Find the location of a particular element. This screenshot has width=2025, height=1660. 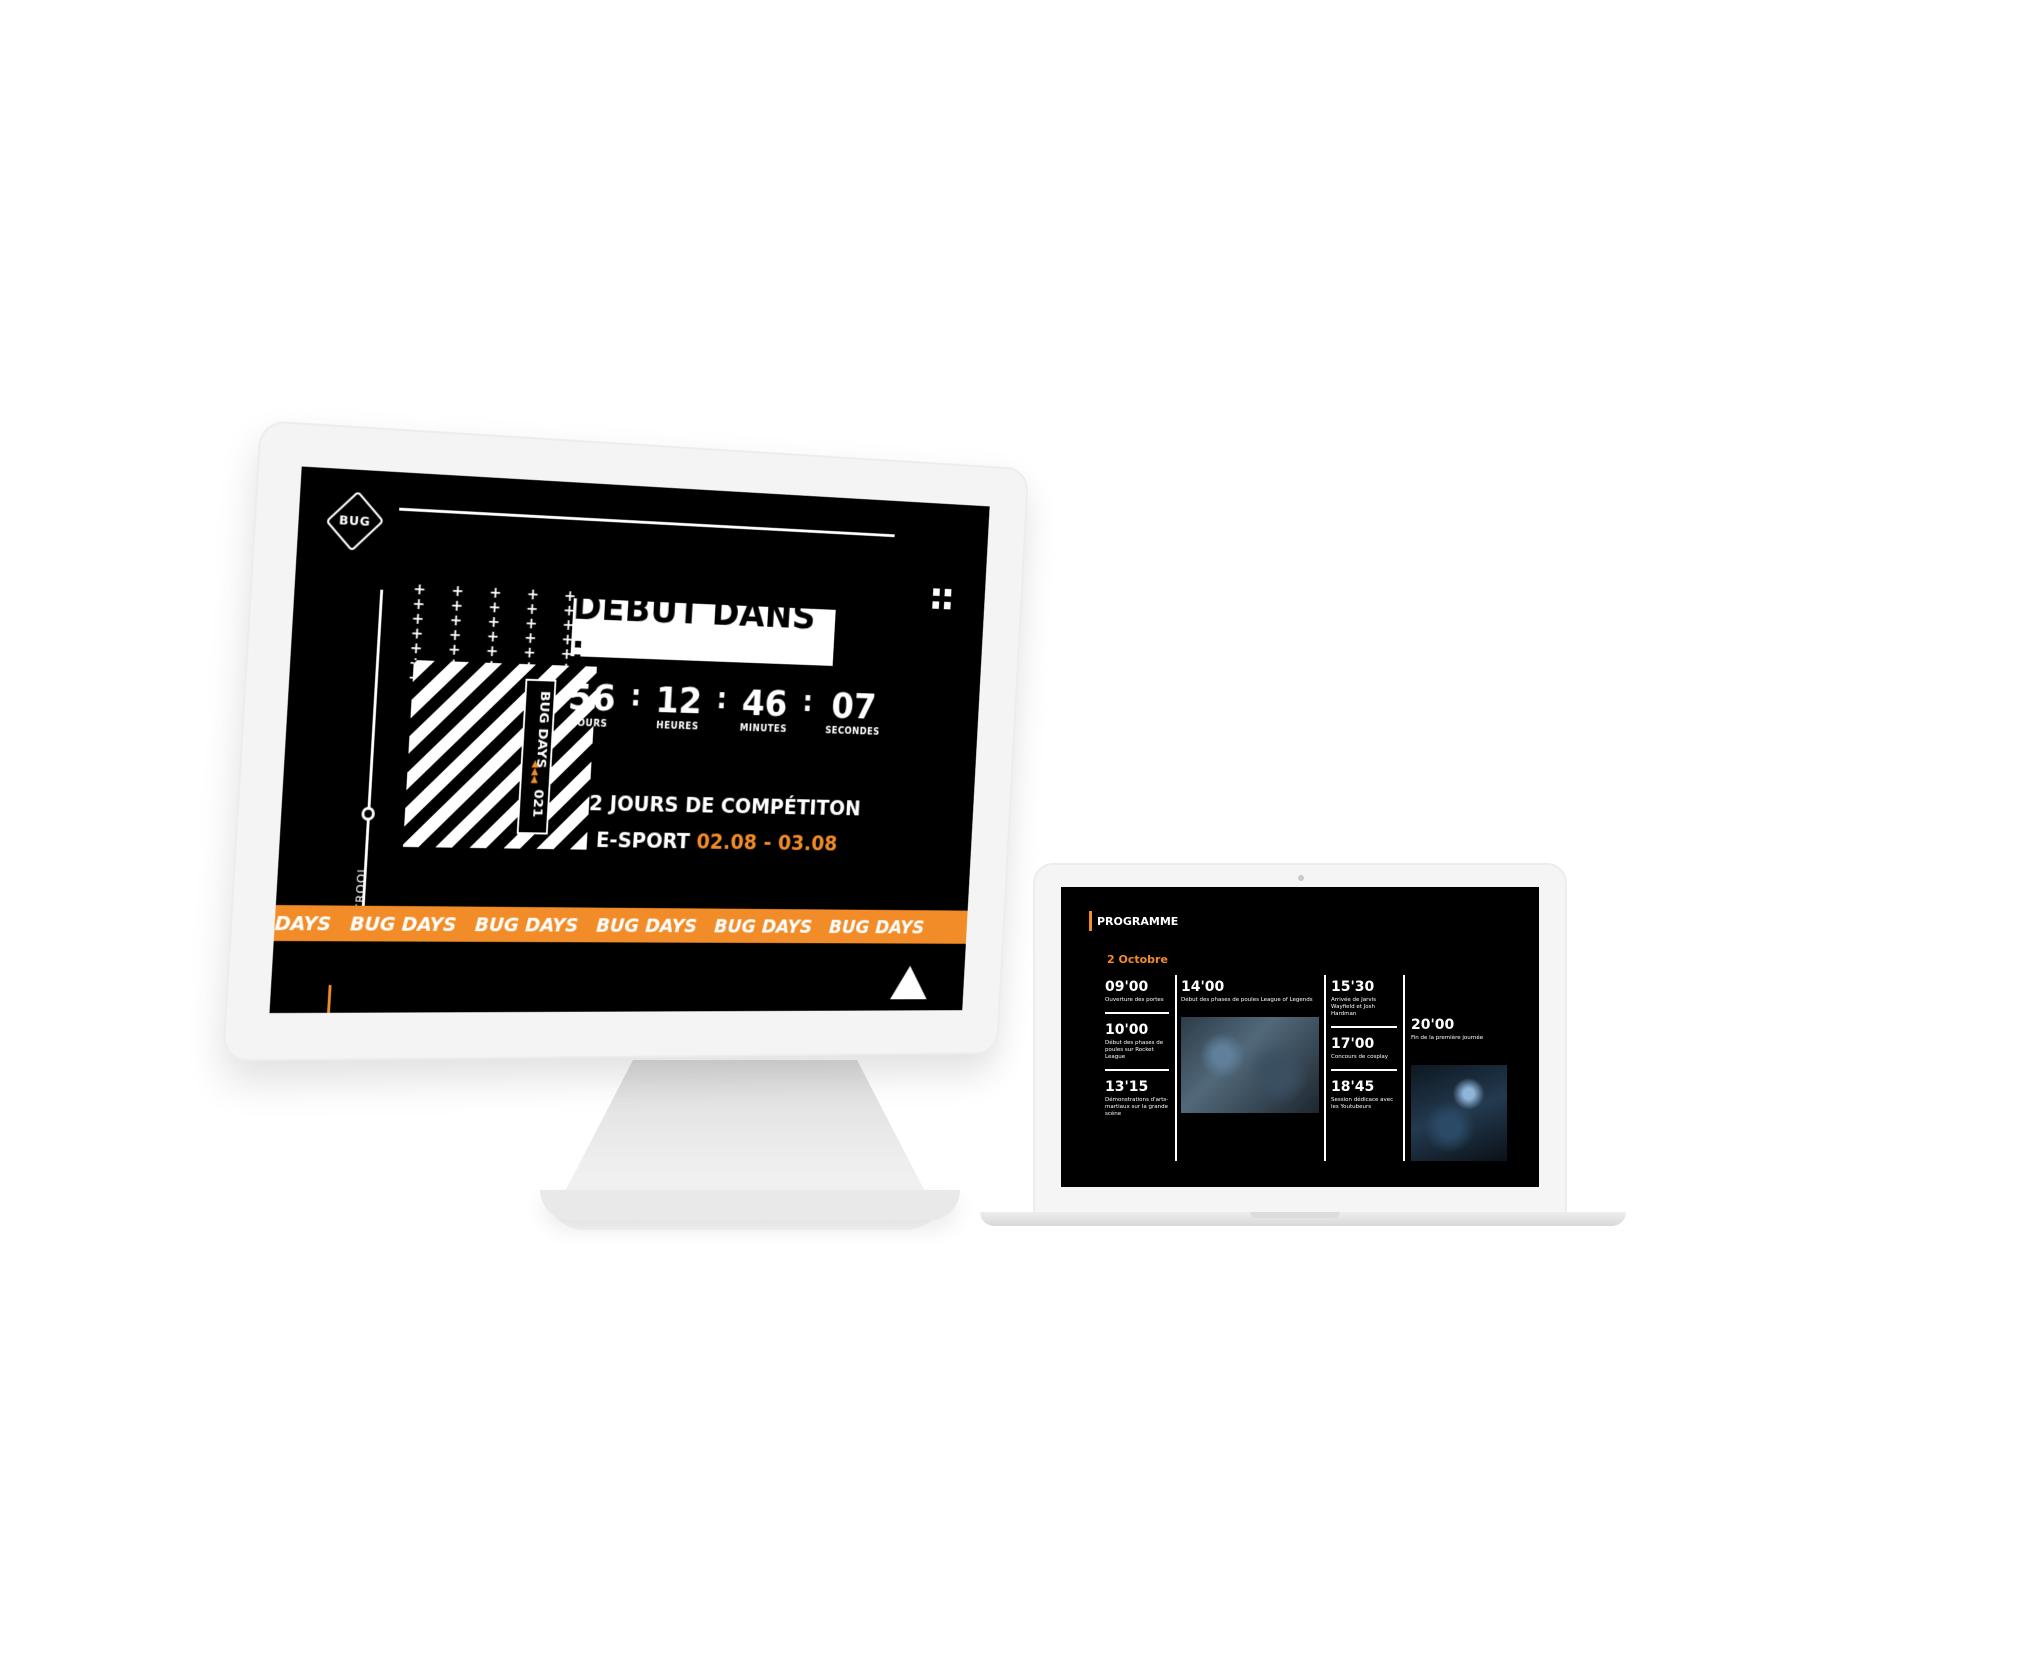

arrows-icon: ▲ ▲ ▲ is located at coordinates (534, 771).